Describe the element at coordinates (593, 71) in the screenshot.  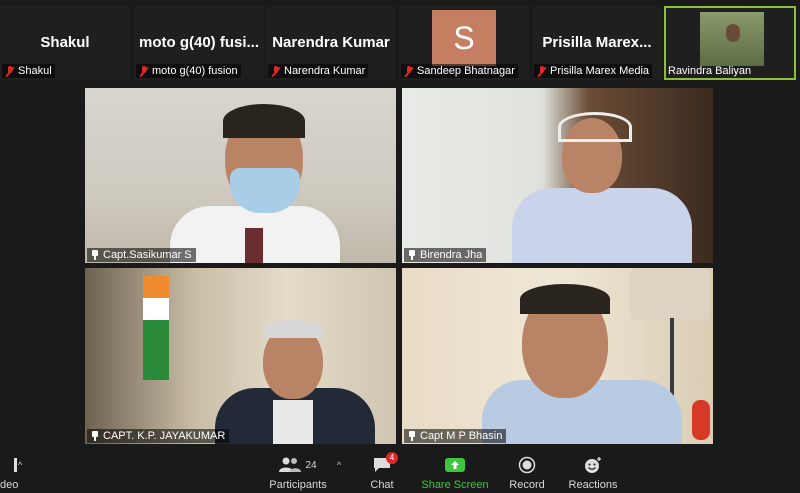
I see `thumbnail-name-tag: Prisilla Marex Media` at that location.